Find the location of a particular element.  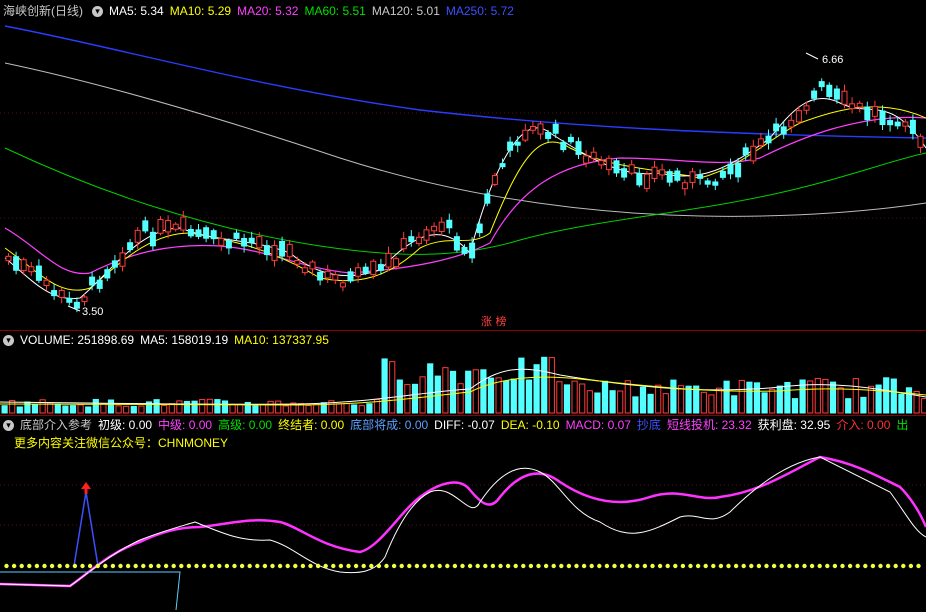

zhongjie-value: 终结者: 0.00 is located at coordinates (311, 425).